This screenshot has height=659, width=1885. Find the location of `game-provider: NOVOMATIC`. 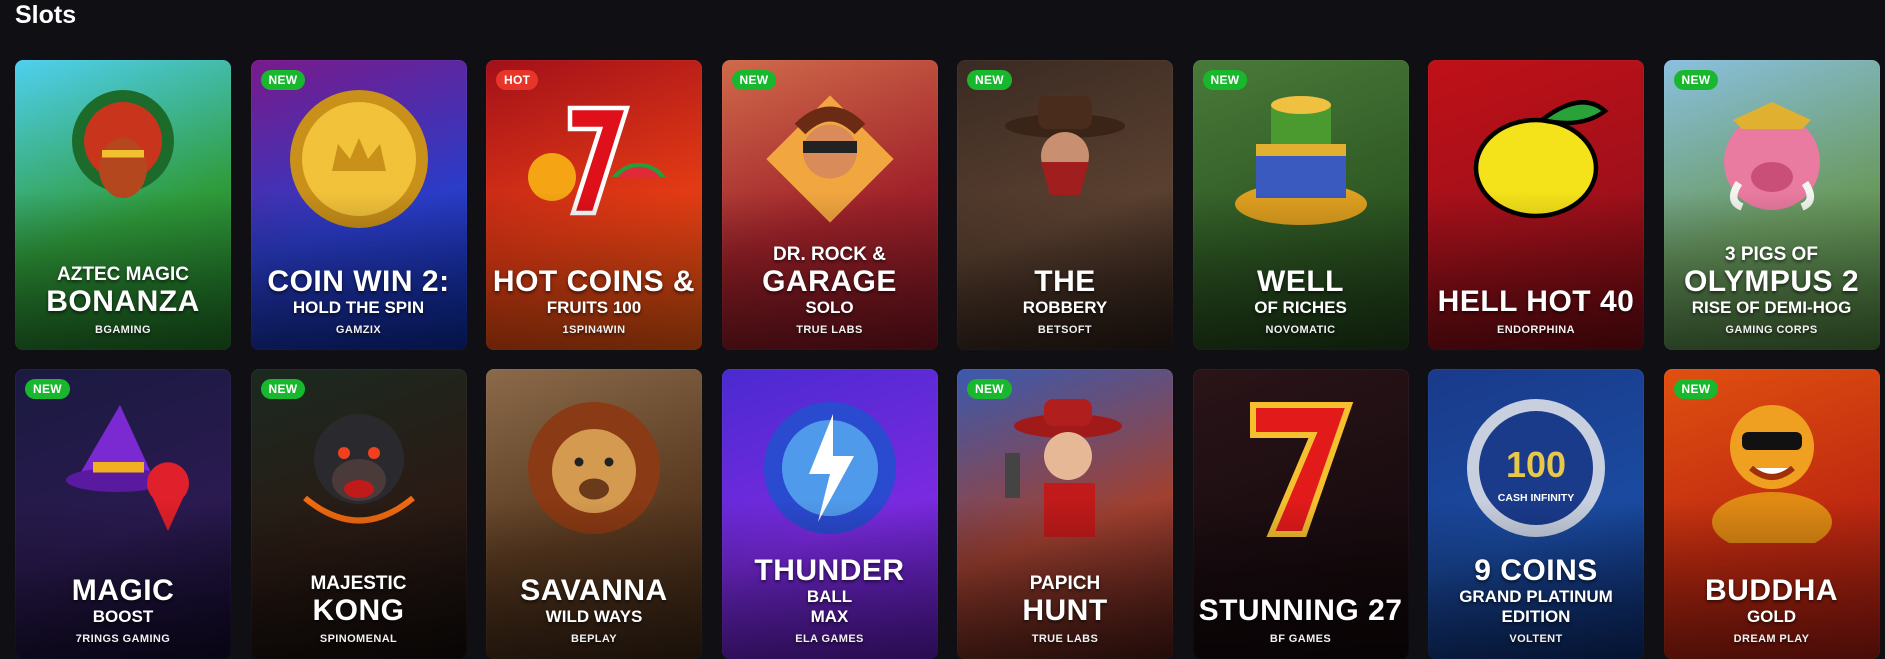

game-provider: NOVOMATIC is located at coordinates (1301, 330).